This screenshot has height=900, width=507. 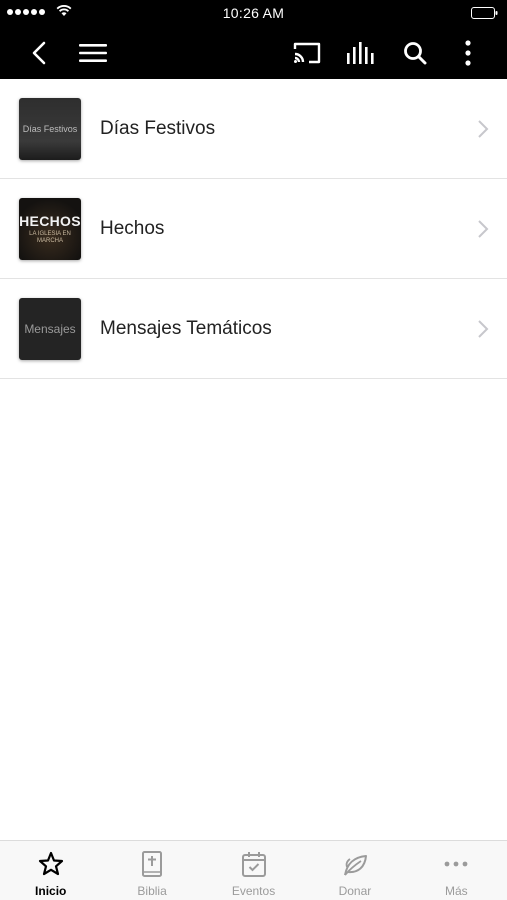 What do you see at coordinates (456, 864) in the screenshot?
I see `more-horizontal-icon` at bounding box center [456, 864].